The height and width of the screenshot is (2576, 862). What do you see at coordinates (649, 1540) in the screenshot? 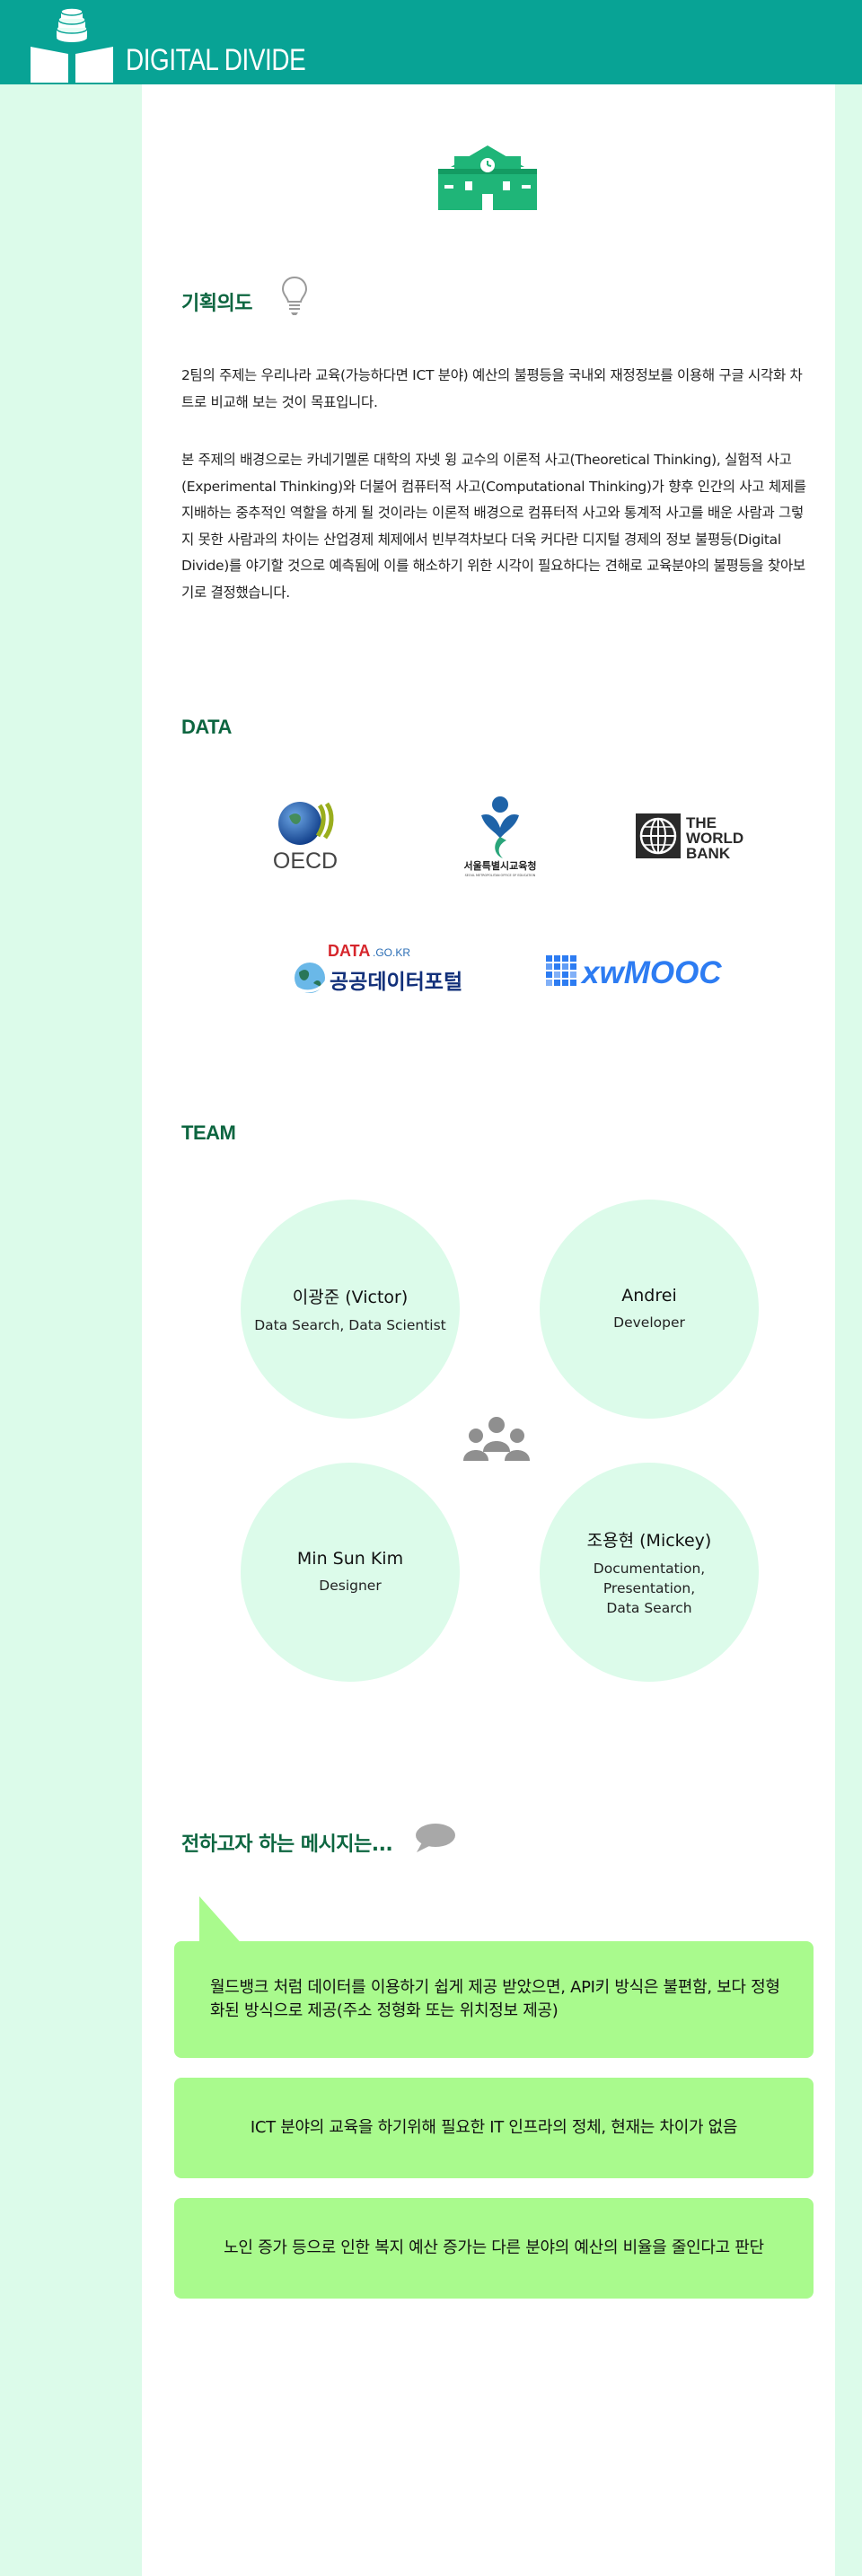
I see `member-name: 조용현 (Mickey)` at bounding box center [649, 1540].